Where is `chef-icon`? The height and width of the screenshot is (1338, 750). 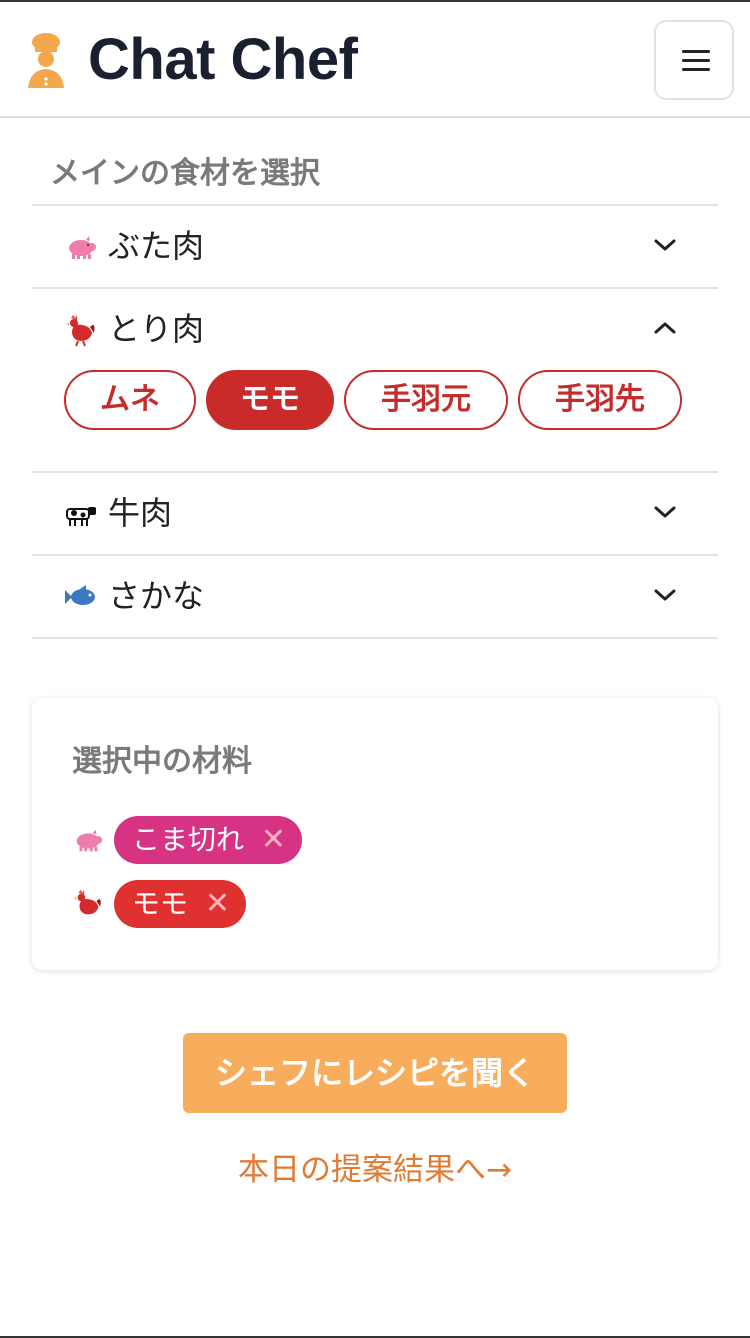 chef-icon is located at coordinates (46, 60).